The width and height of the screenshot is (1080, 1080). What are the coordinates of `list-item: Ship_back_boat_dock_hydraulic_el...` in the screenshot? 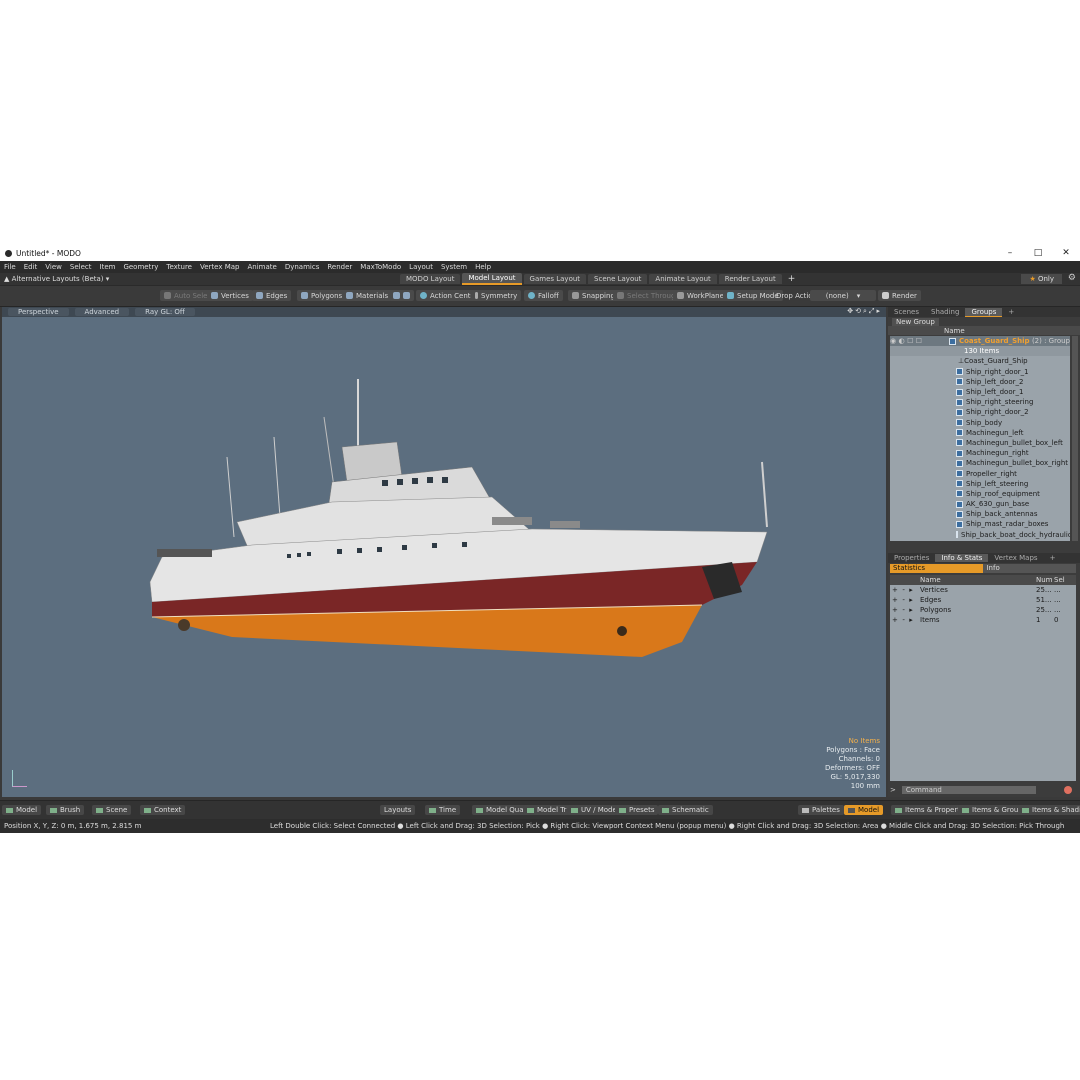 It's located at (980, 535).